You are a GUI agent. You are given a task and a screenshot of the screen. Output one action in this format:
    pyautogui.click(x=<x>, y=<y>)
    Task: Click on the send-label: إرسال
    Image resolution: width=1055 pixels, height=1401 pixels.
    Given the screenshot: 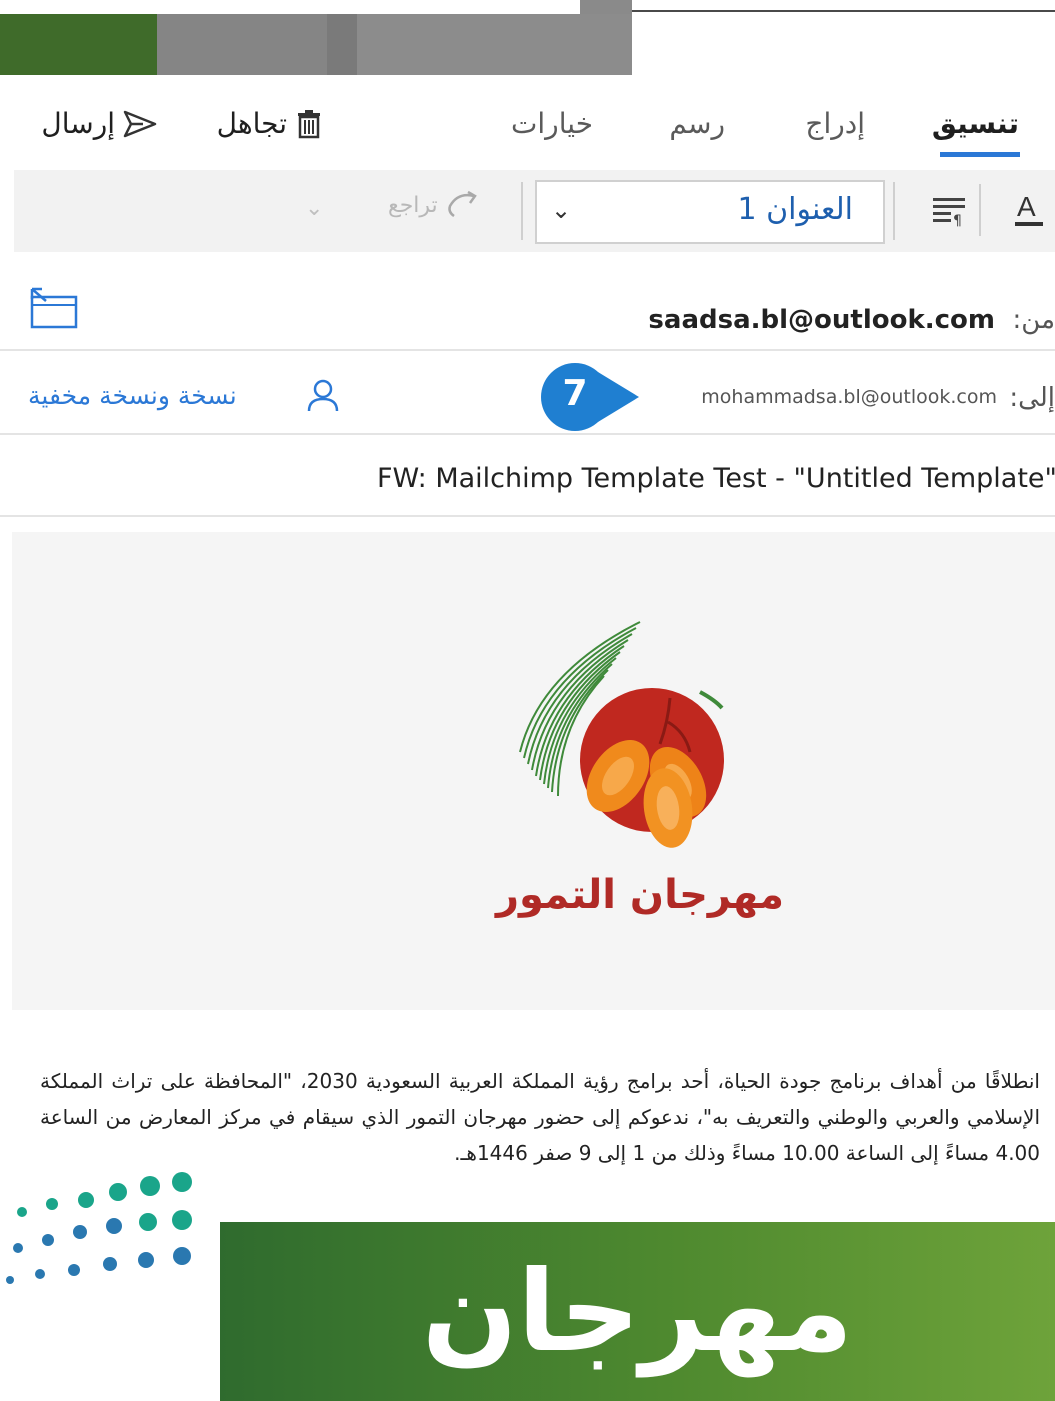 What is the action you would take?
    pyautogui.click(x=78, y=123)
    